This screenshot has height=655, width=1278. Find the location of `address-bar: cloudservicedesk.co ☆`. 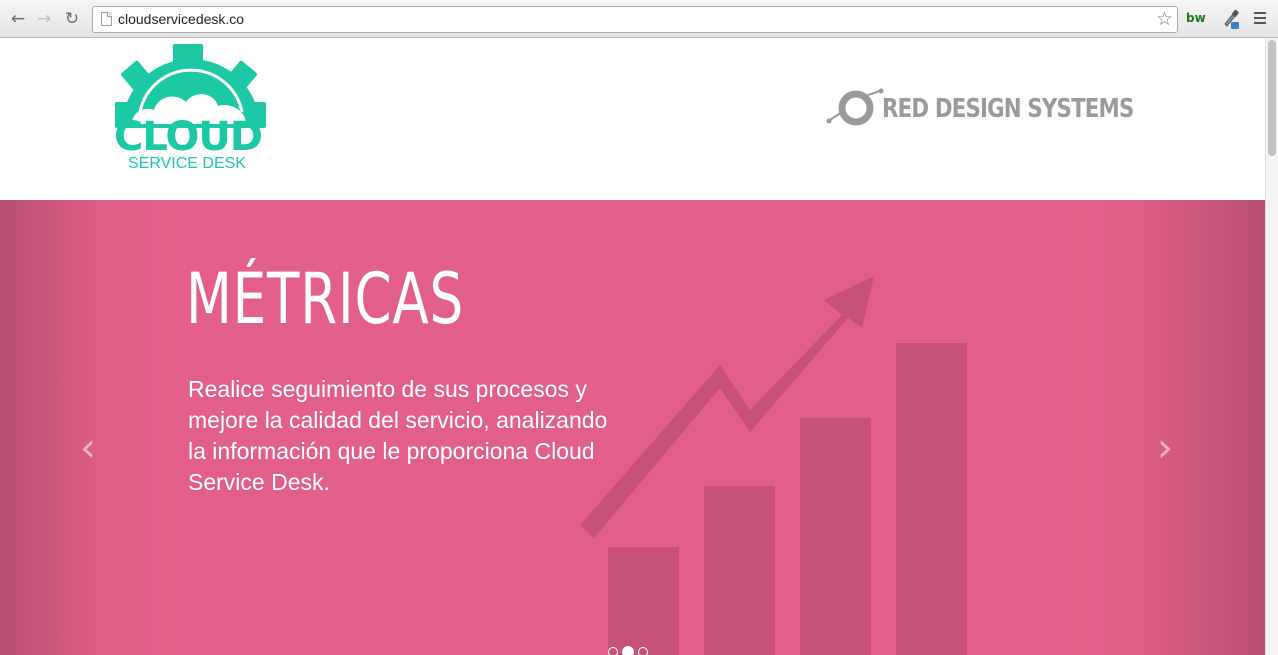

address-bar: cloudservicedesk.co ☆ is located at coordinates (635, 19).